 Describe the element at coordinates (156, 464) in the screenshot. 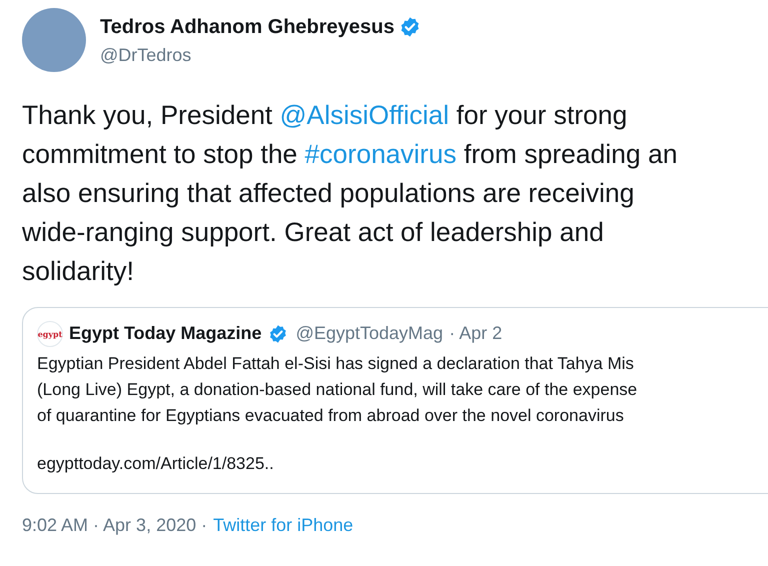

I see `quoted-link-text: egypttoday.com/Article/1/8325..` at that location.